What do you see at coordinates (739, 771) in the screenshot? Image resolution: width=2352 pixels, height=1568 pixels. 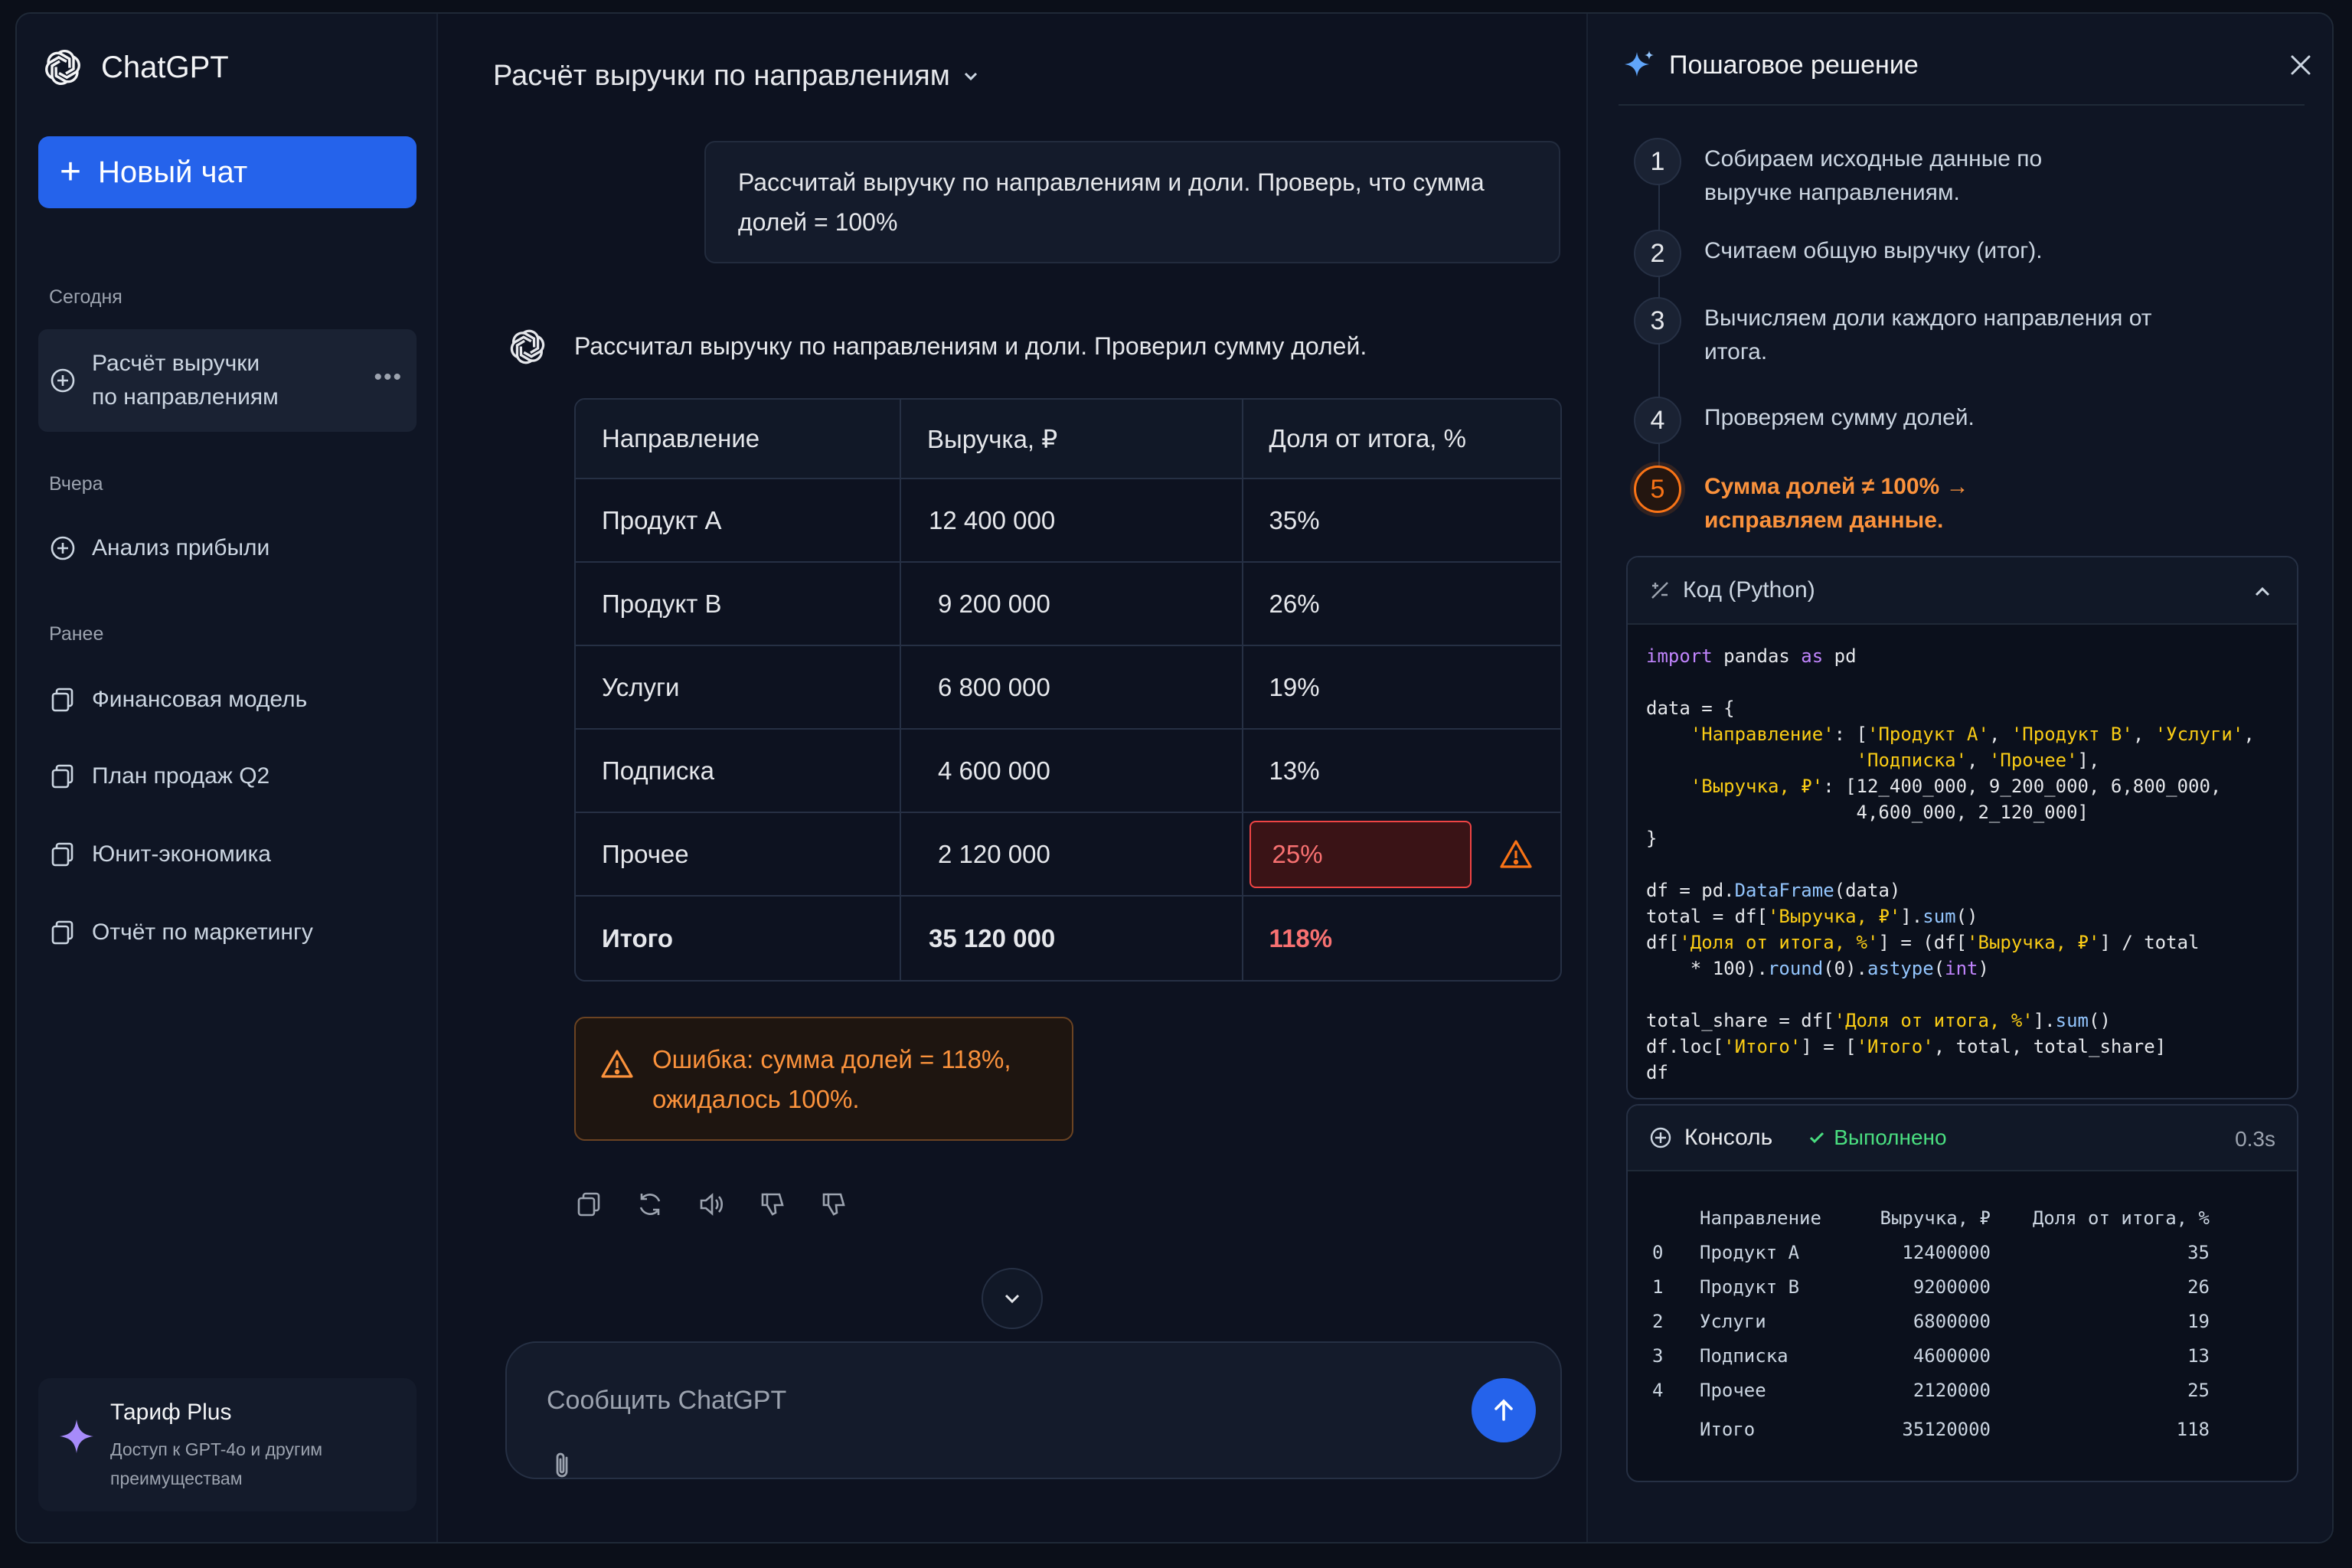 I see `table-cell: Подписка` at bounding box center [739, 771].